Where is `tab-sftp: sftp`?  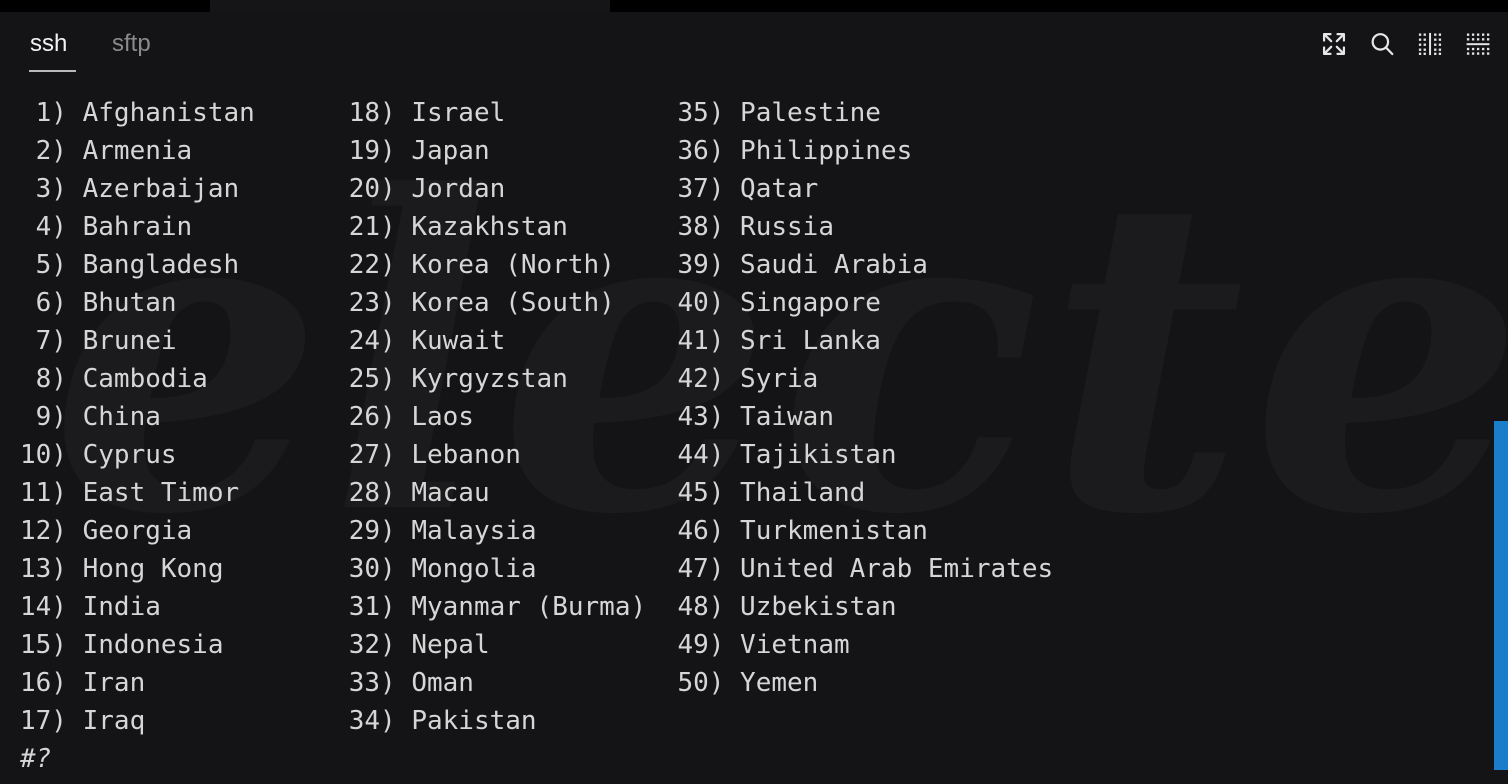
tab-sftp: sftp is located at coordinates (131, 44).